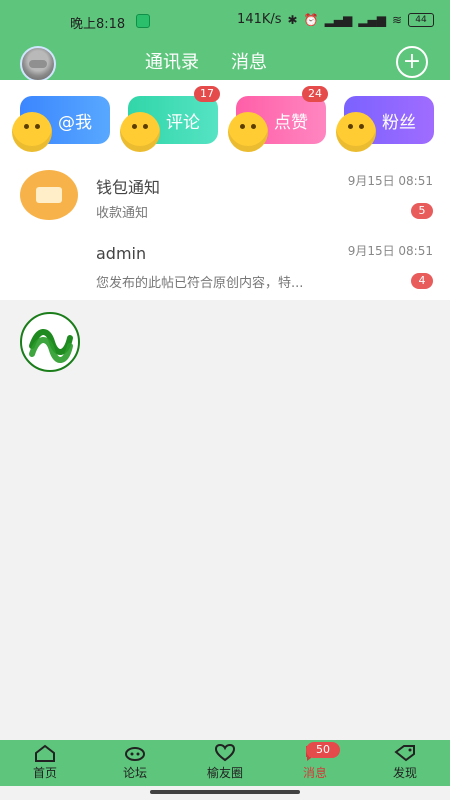  Describe the element at coordinates (45, 765) in the screenshot. I see `tab-home: 首页` at that location.